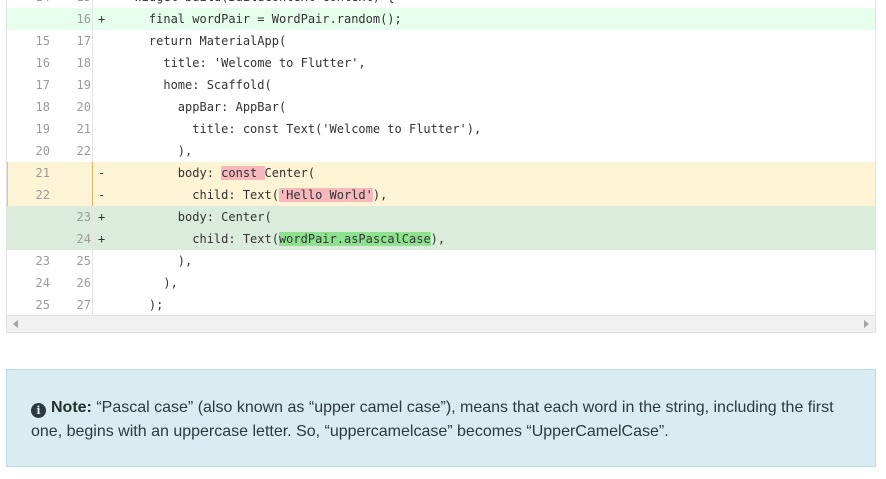  I want to click on code-line: title: const Text('Welcome to Flutter'),, so click(300, 129).